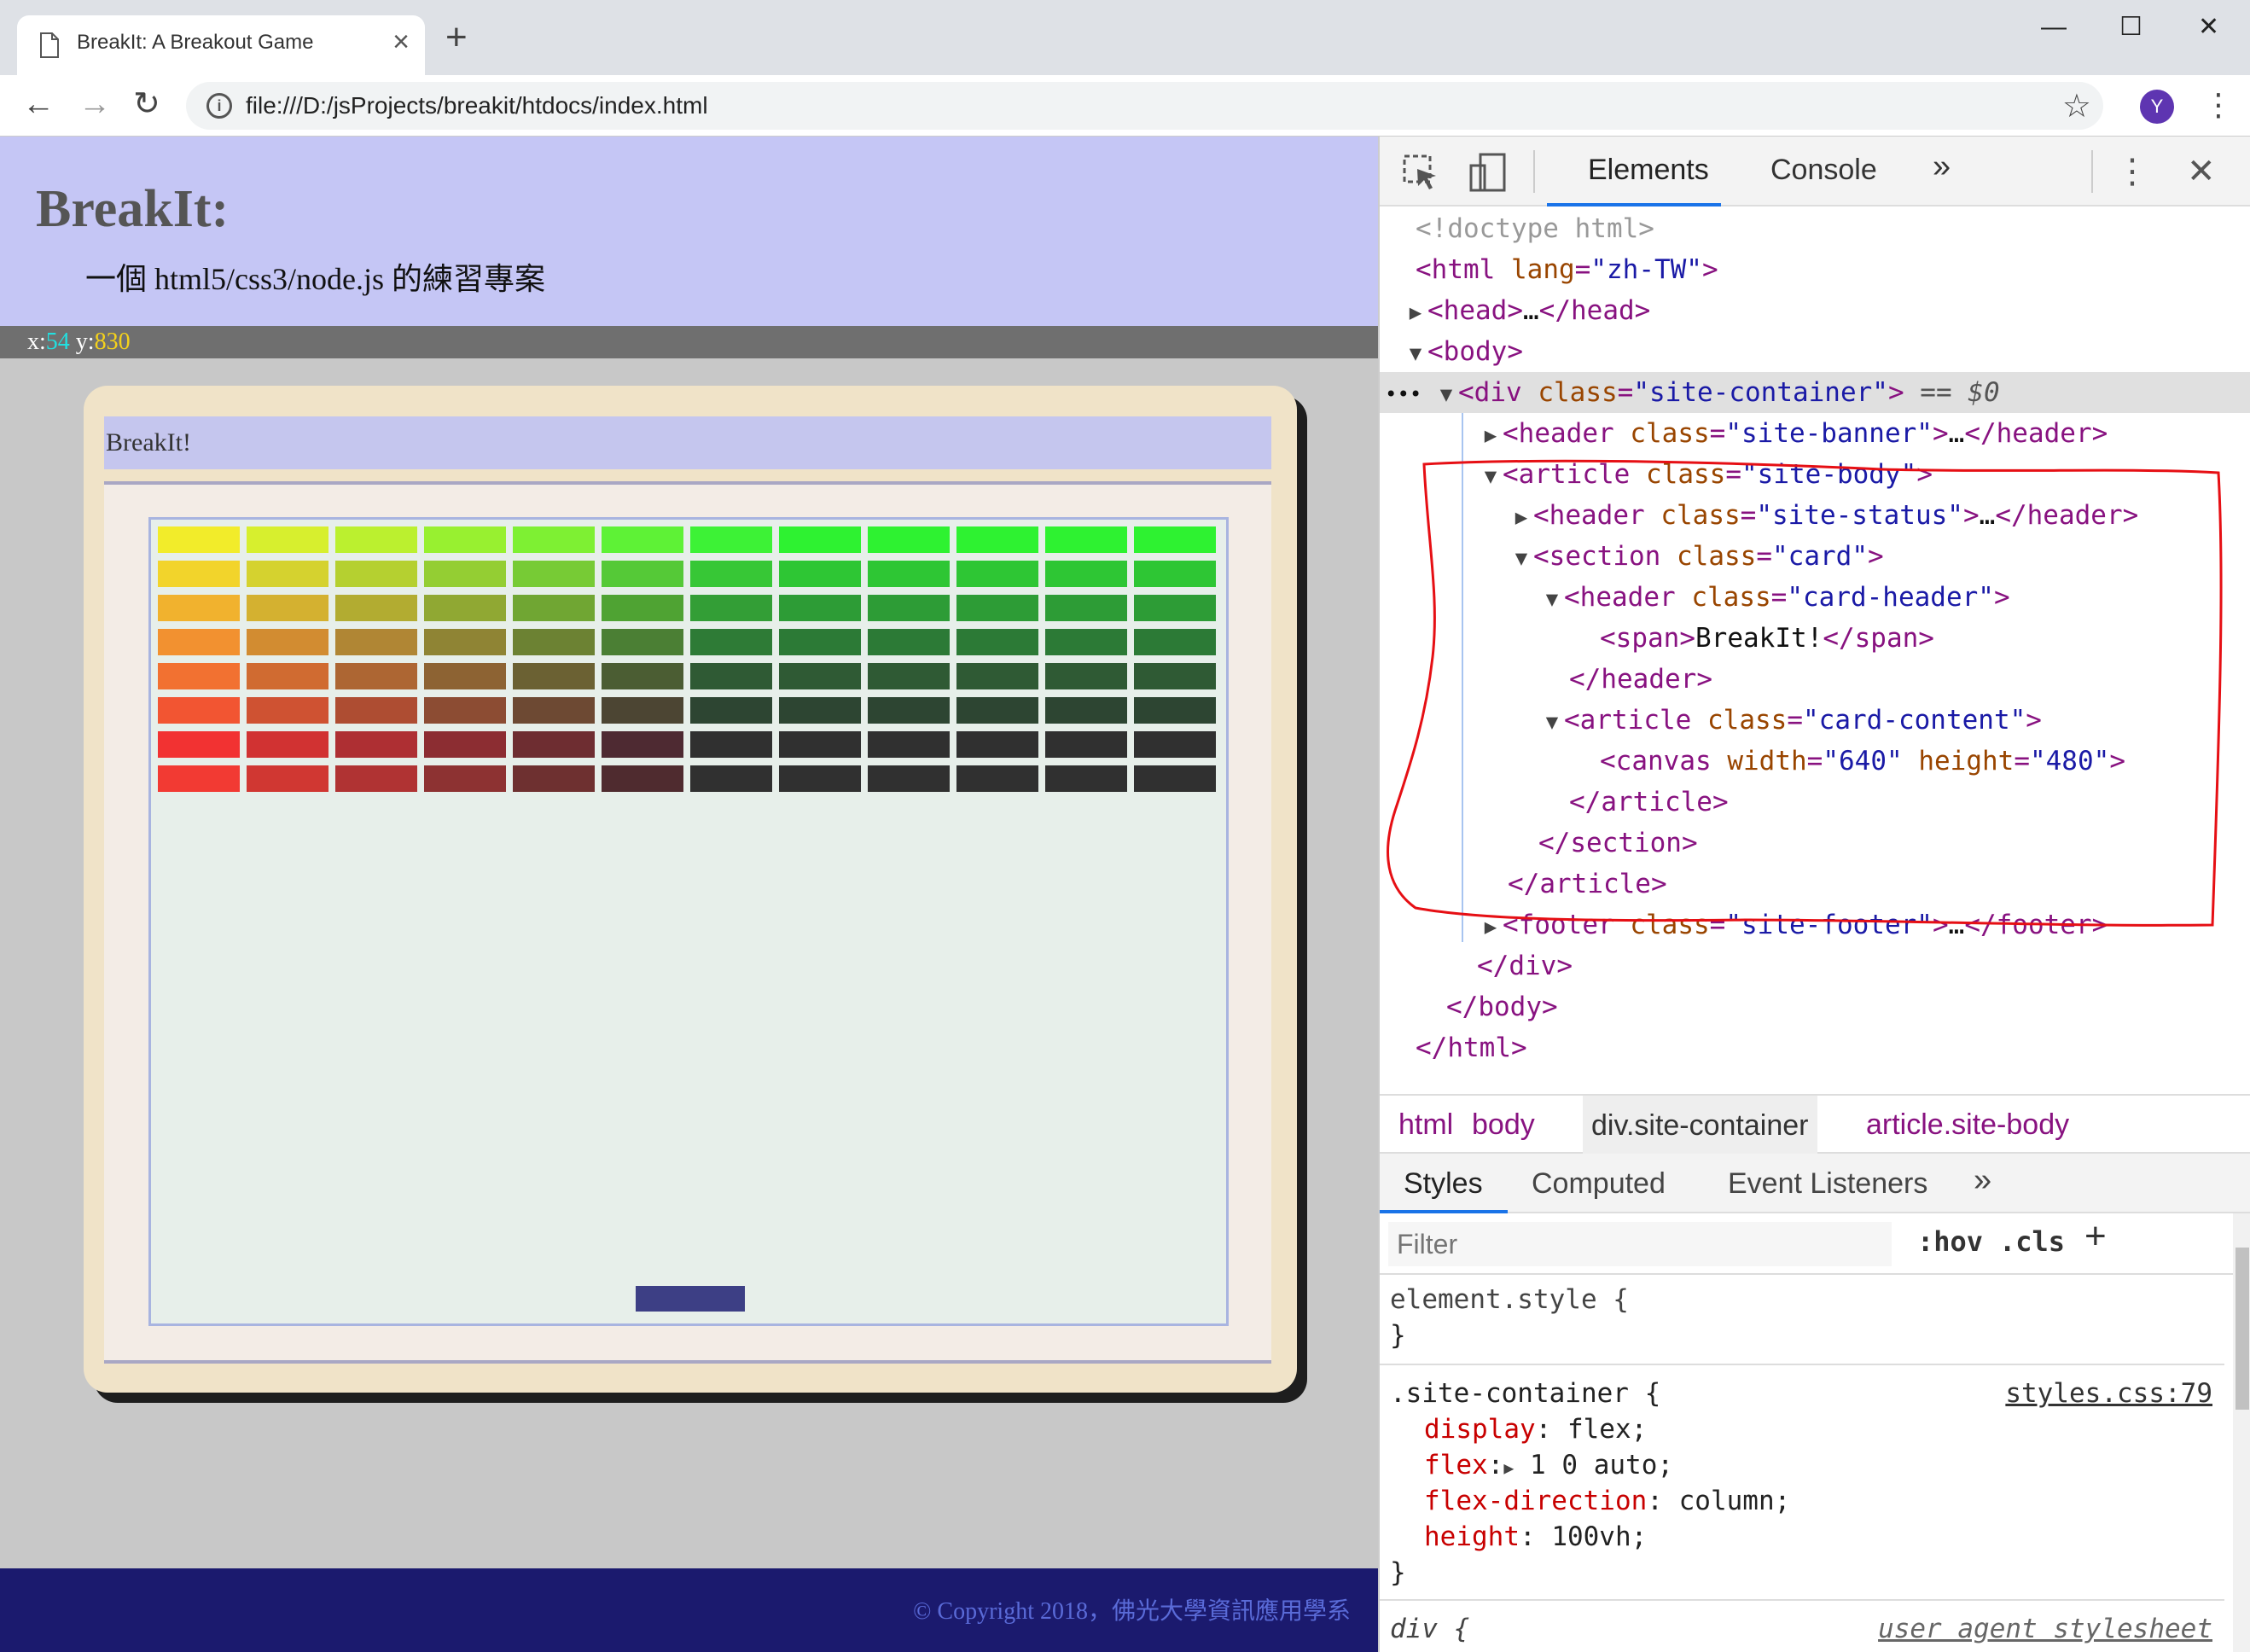  What do you see at coordinates (49, 45) in the screenshot?
I see `page-icon` at bounding box center [49, 45].